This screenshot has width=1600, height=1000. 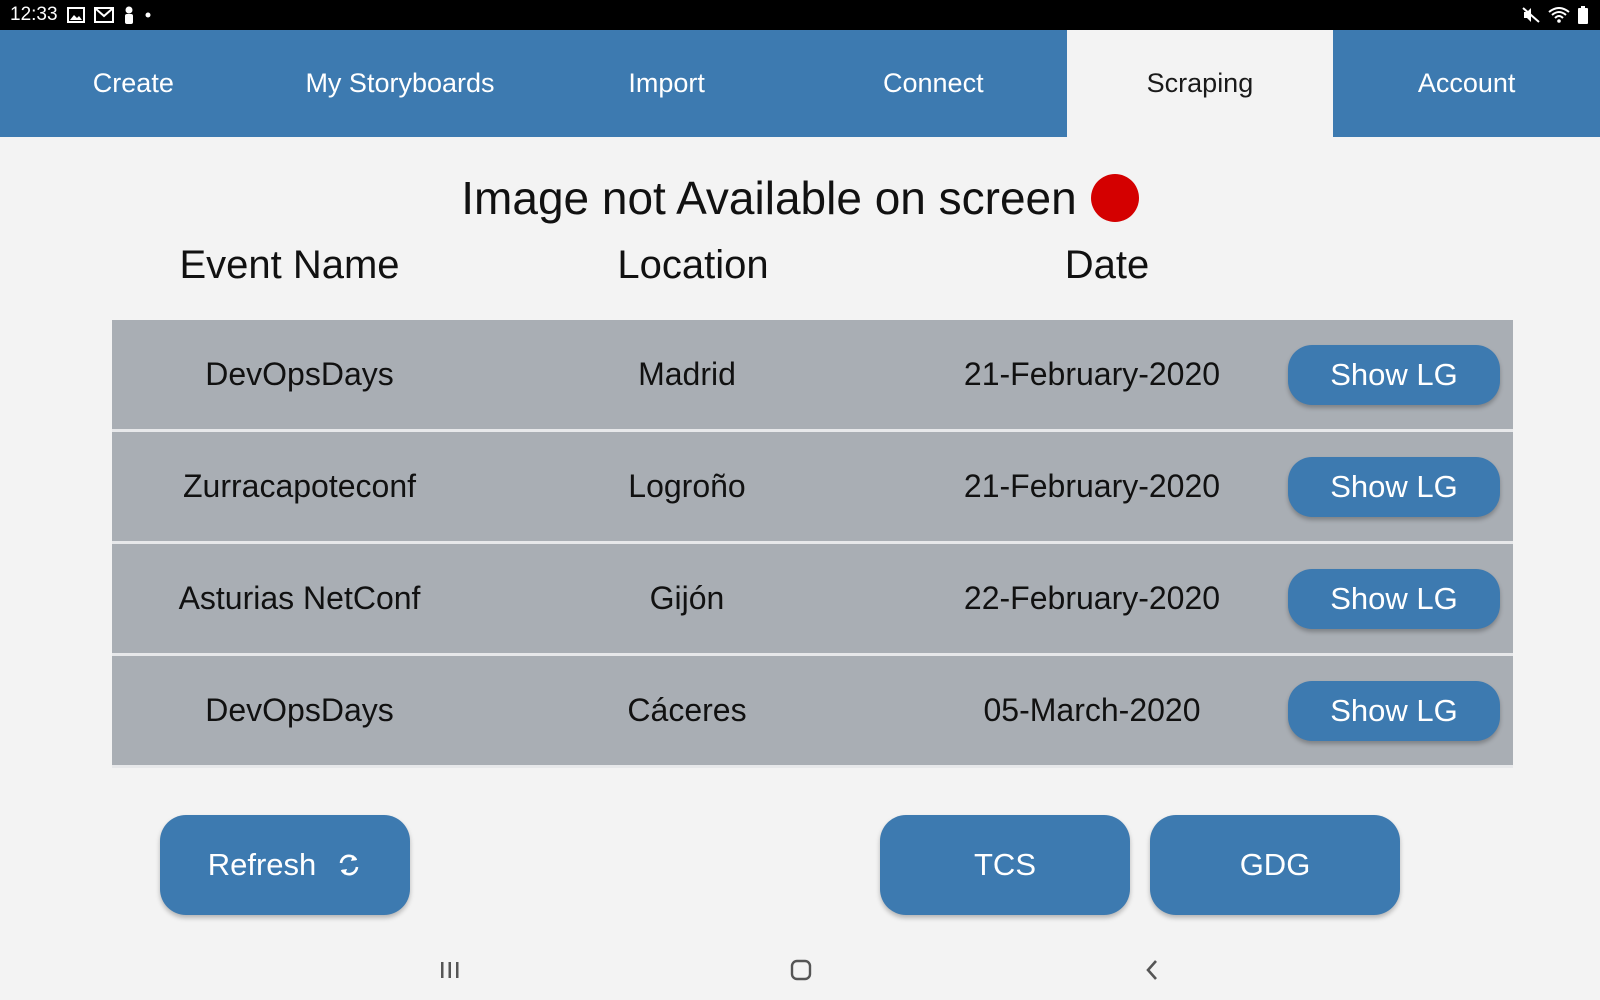 What do you see at coordinates (1005, 865) in the screenshot?
I see `tcs-button: TCS` at bounding box center [1005, 865].